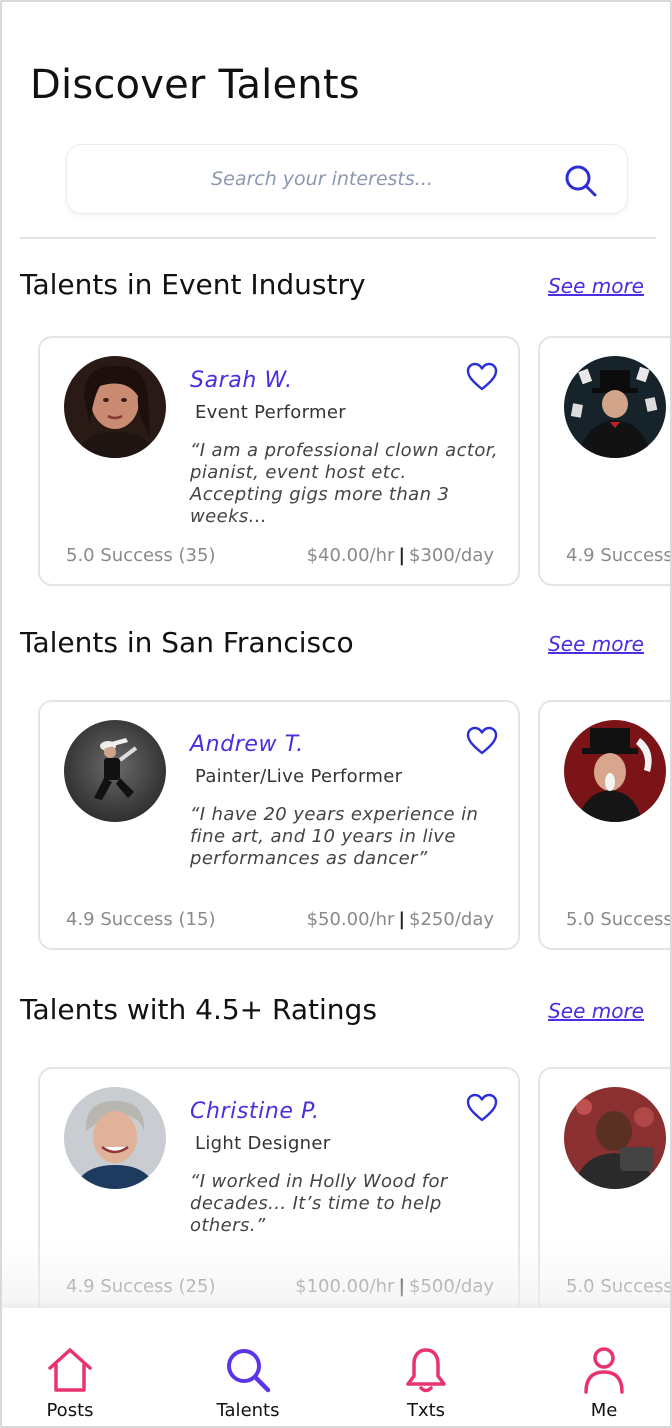 Image resolution: width=672 pixels, height=1428 pixels. I want to click on hourly-rate: $50.00/hr, so click(350, 919).